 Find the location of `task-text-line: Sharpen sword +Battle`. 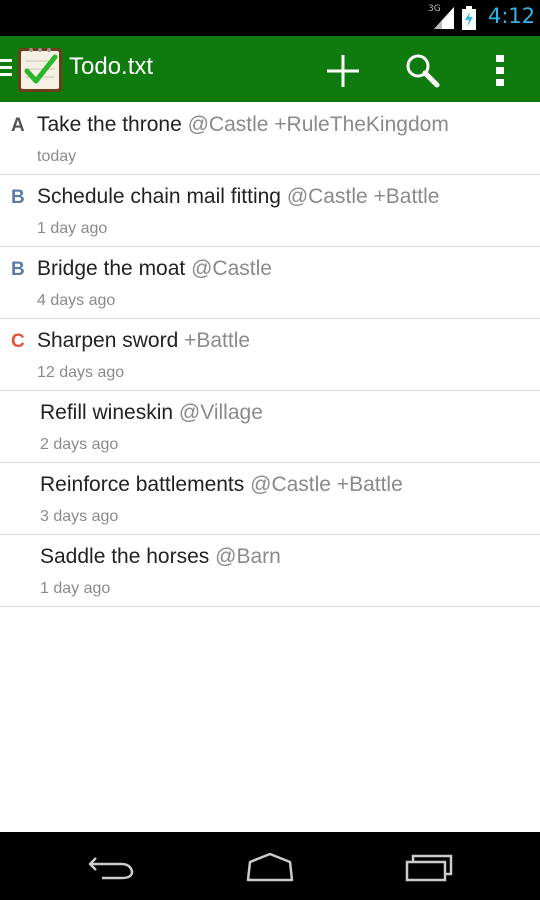

task-text-line: Sharpen sword +Battle is located at coordinates (143, 341).